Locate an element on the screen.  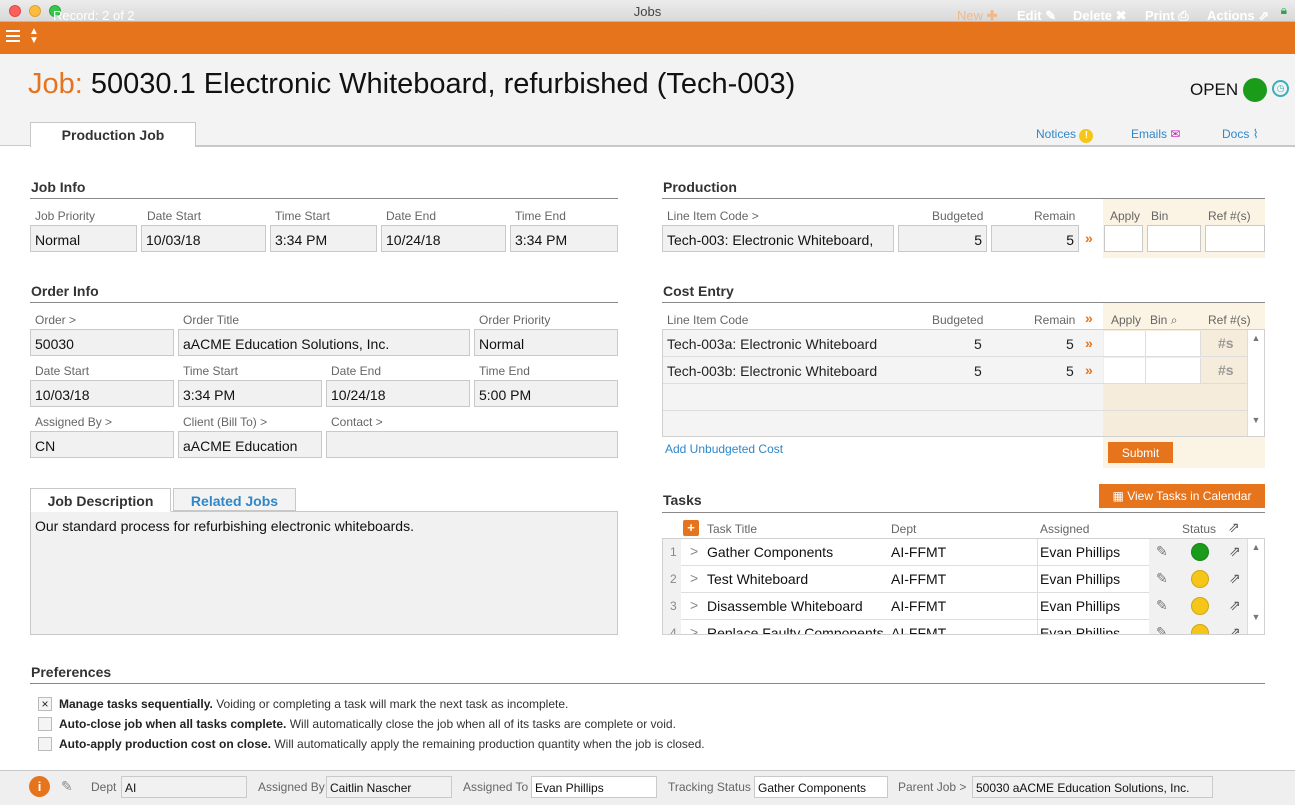
order-field: 50030 is located at coordinates (102, 342).